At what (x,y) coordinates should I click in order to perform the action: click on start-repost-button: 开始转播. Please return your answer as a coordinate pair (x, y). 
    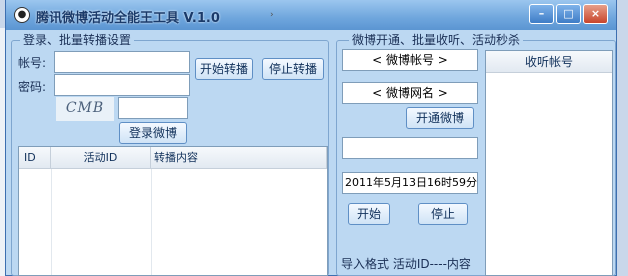
    Looking at the image, I should click on (224, 69).